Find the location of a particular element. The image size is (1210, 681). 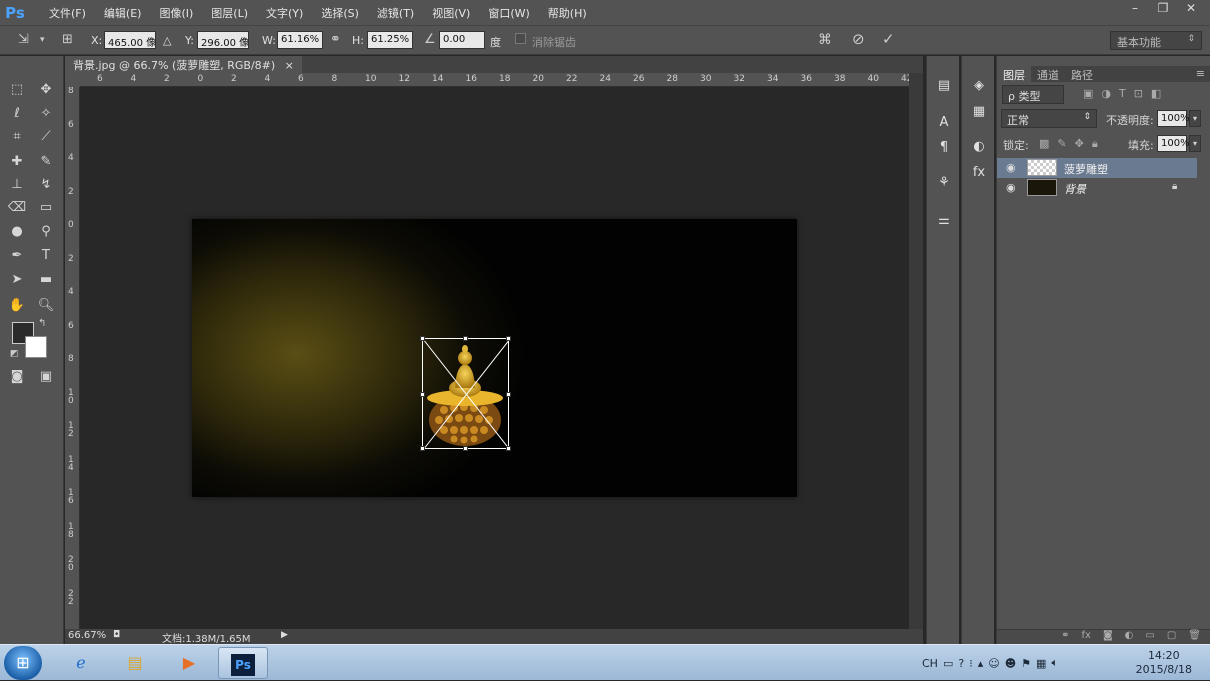

eyedropper-tool-icon: ⟋ is located at coordinates (46, 137).